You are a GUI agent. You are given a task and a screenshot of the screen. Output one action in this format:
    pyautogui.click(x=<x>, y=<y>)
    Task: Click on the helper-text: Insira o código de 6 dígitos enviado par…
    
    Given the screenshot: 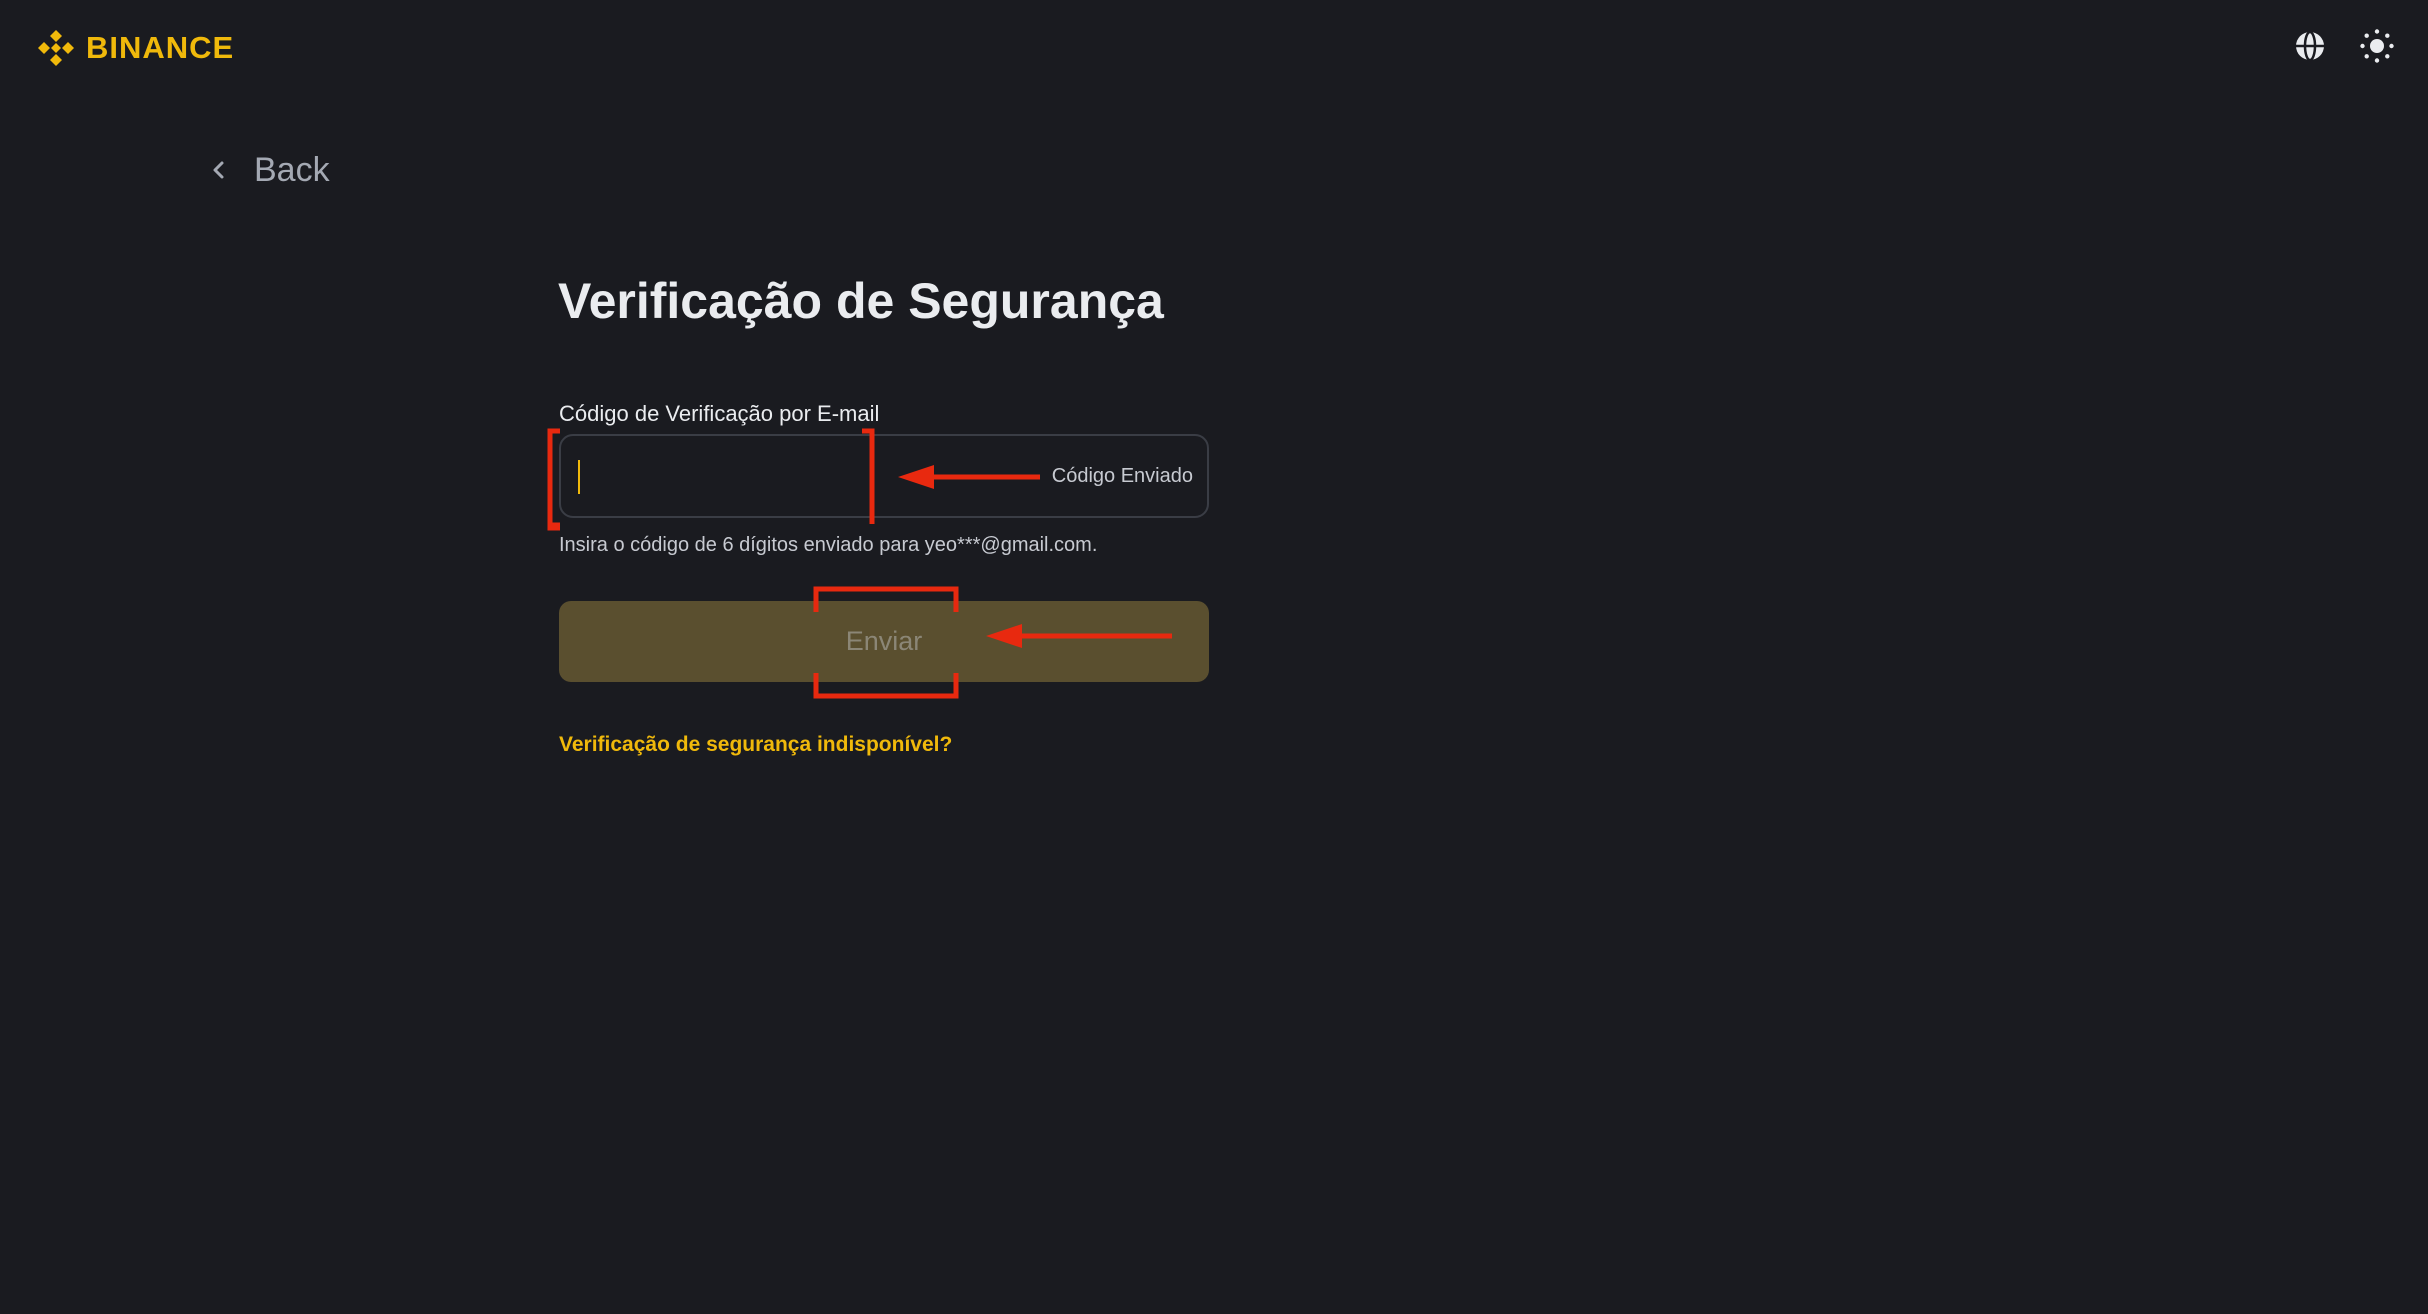 What is the action you would take?
    pyautogui.click(x=828, y=545)
    